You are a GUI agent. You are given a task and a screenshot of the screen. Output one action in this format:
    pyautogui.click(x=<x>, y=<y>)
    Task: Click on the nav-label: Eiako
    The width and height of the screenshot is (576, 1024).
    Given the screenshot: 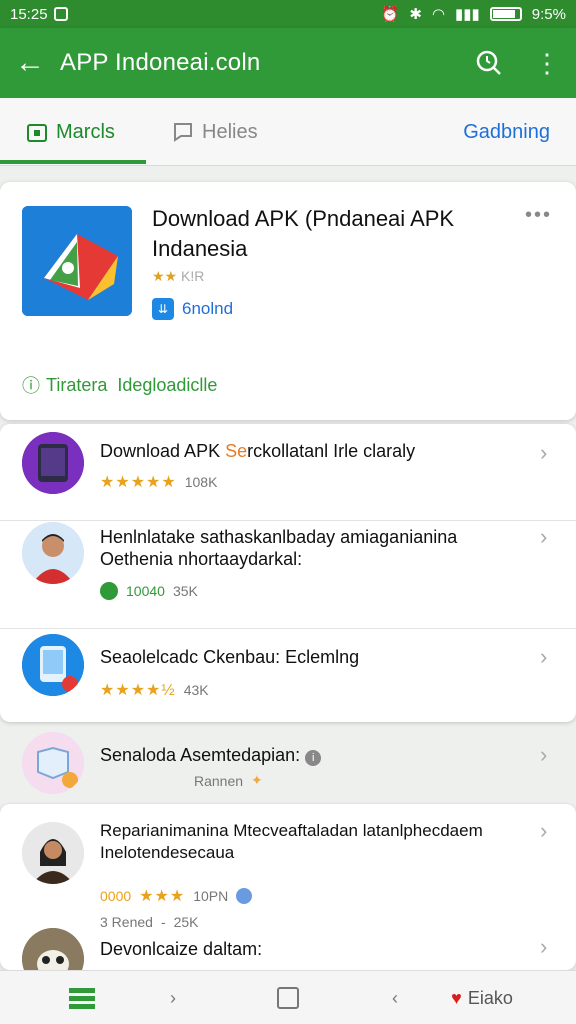 What is the action you would take?
    pyautogui.click(x=490, y=997)
    